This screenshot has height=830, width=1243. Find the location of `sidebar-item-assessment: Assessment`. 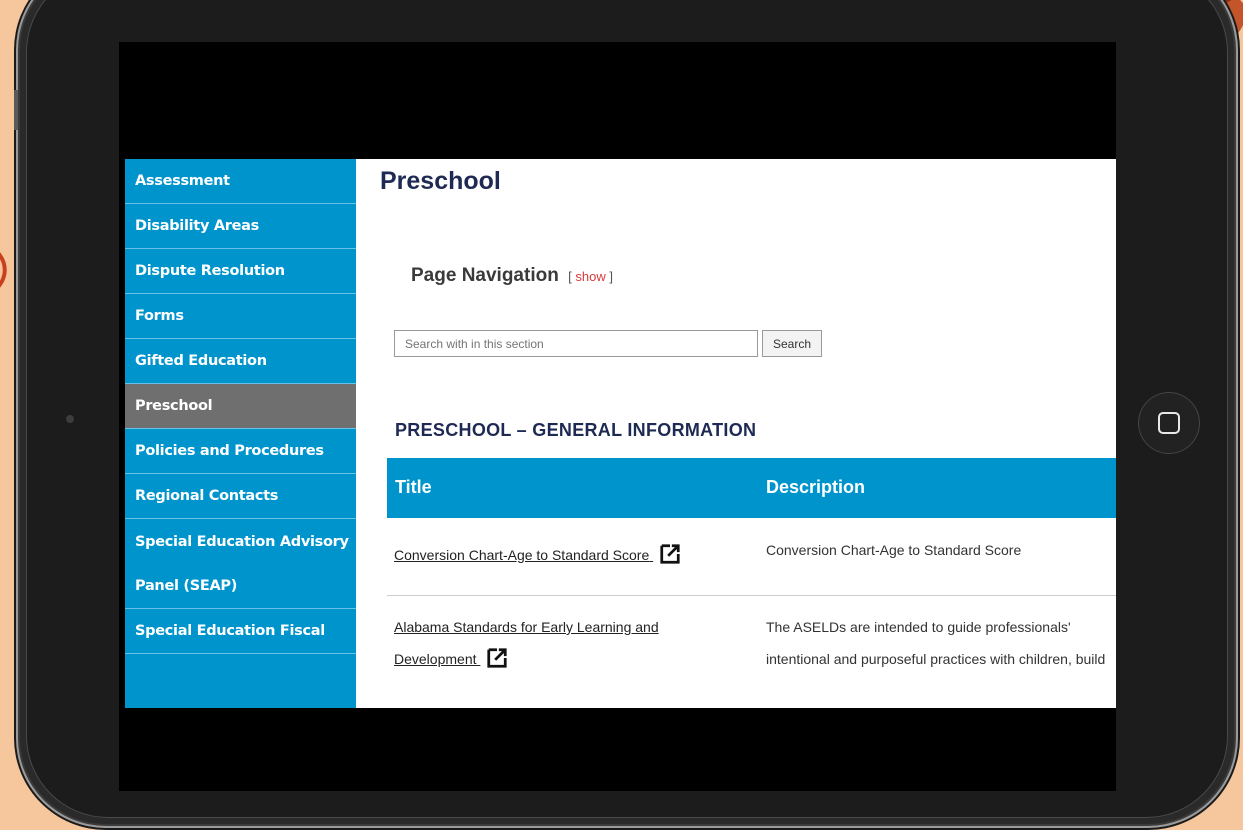

sidebar-item-assessment: Assessment is located at coordinates (240, 181).